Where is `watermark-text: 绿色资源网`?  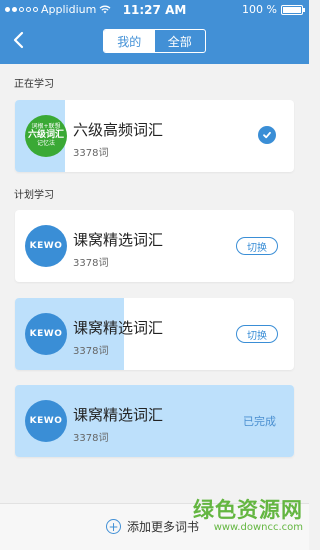
watermark-text: 绿色资源网 is located at coordinates (248, 510).